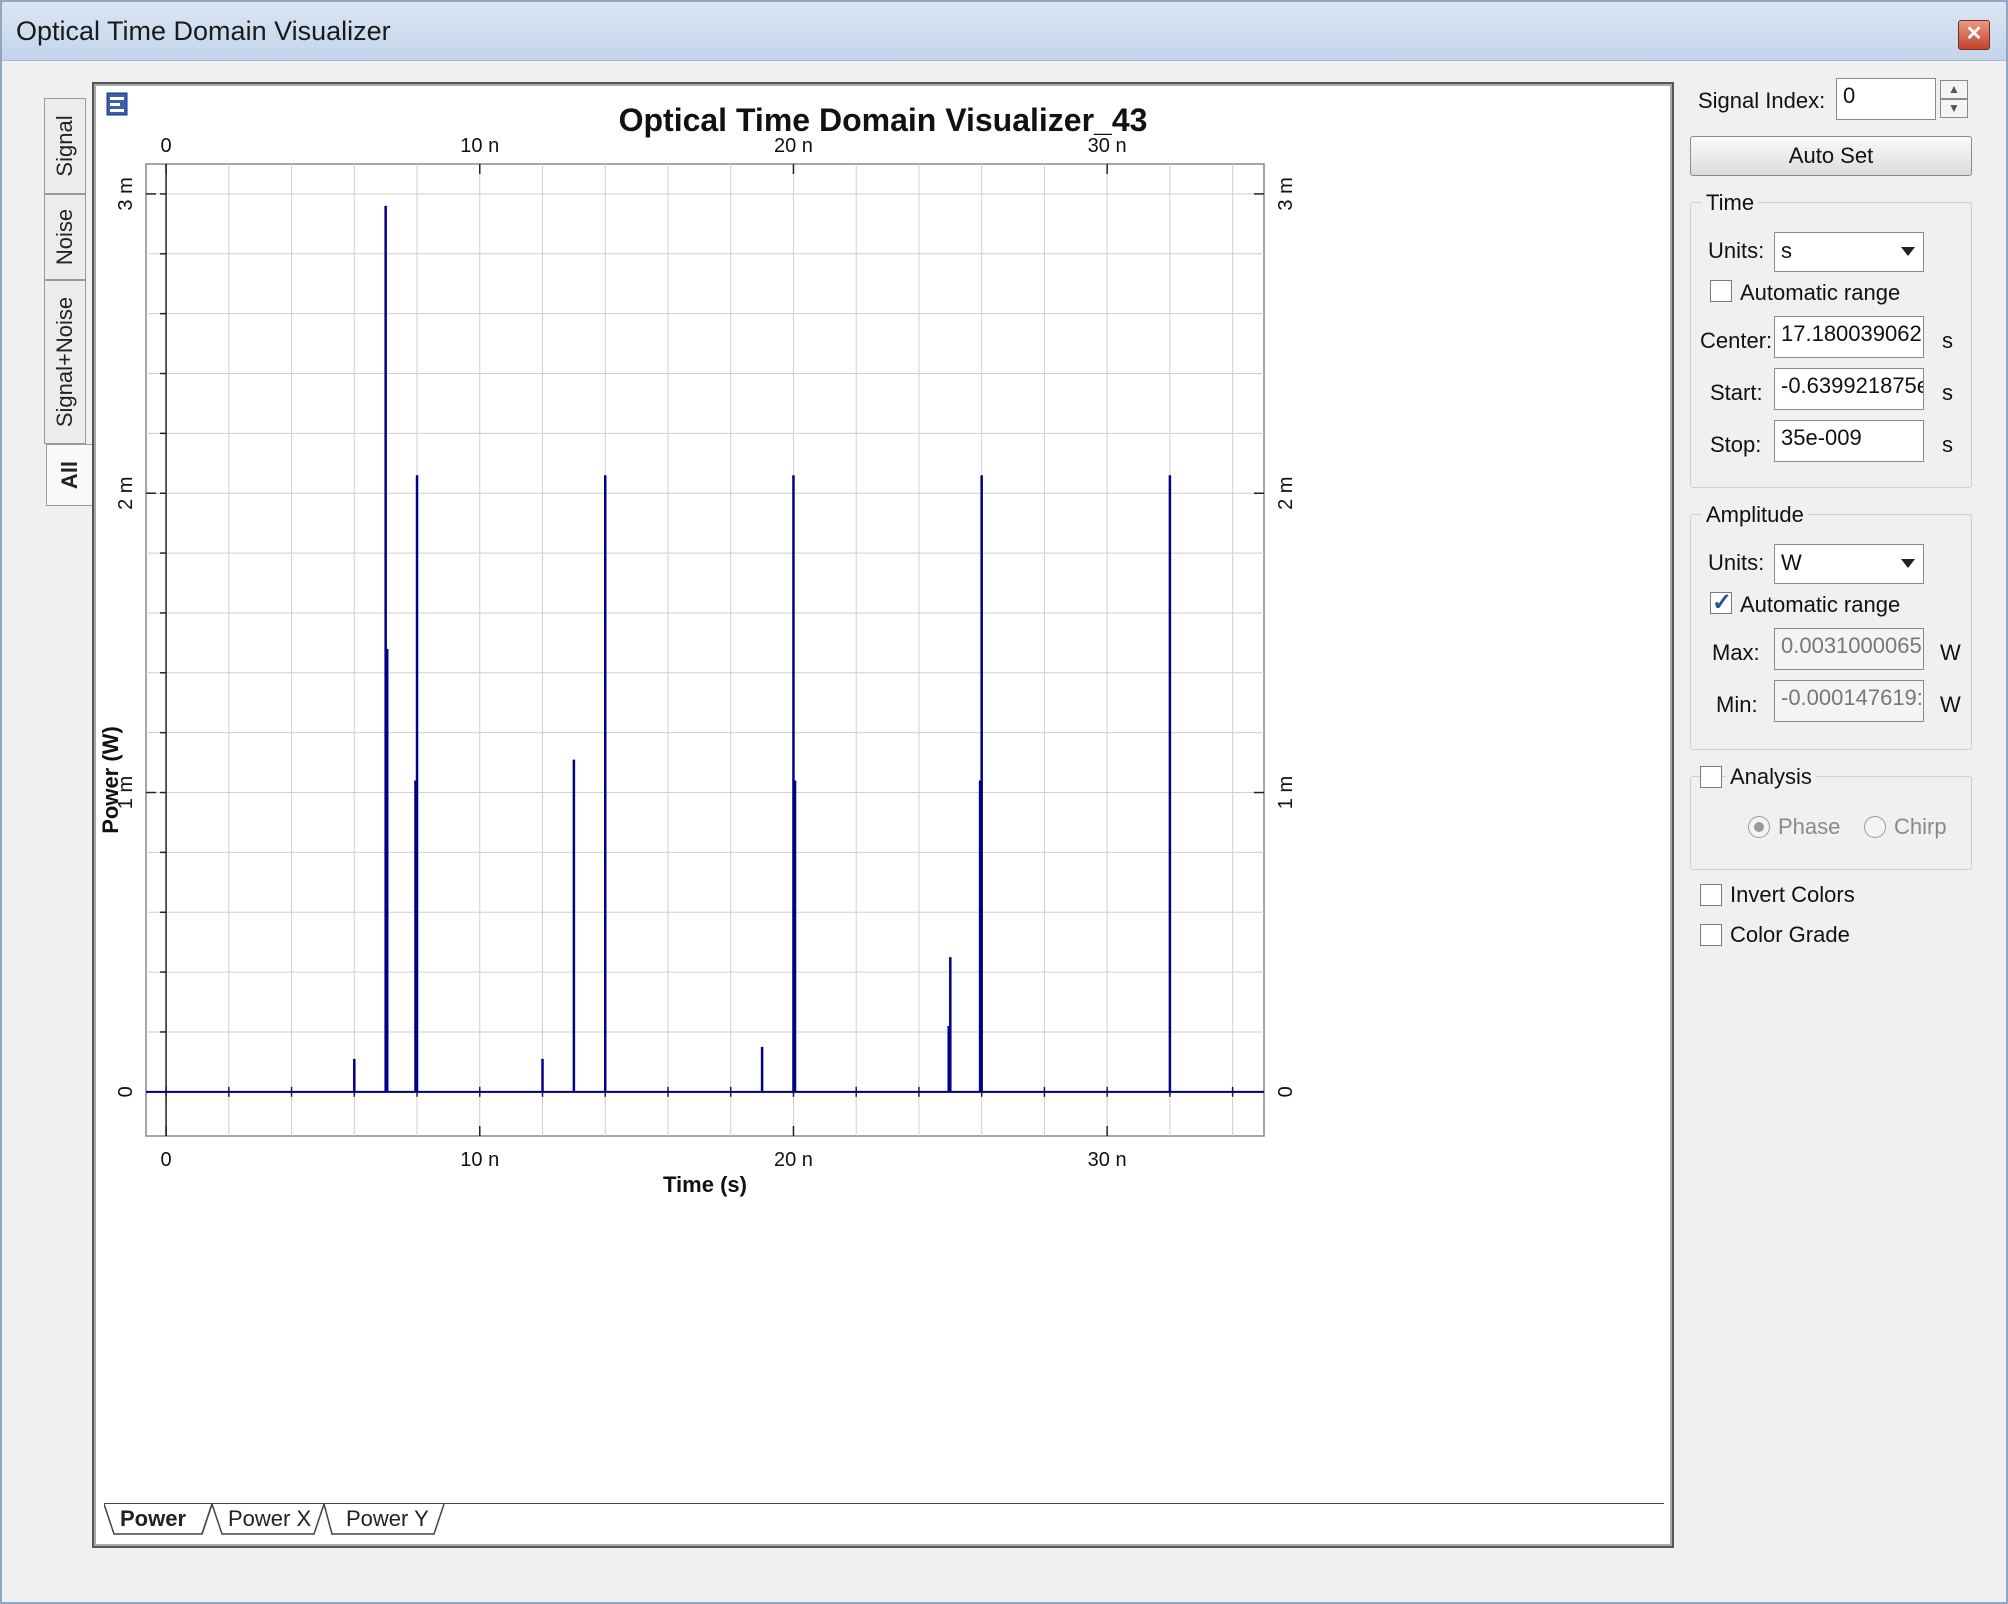 This screenshot has width=2008, height=1604. I want to click on x-tick-label: 30 n, so click(1107, 1160).